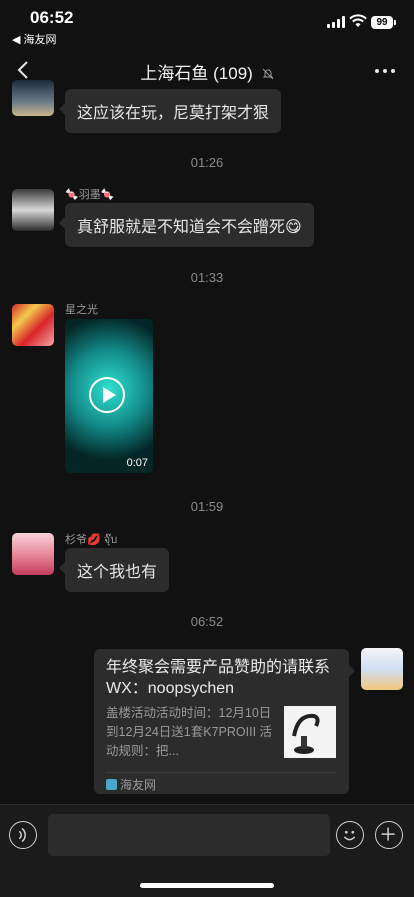  What do you see at coordinates (207, 885) in the screenshot?
I see `home-indicator` at bounding box center [207, 885].